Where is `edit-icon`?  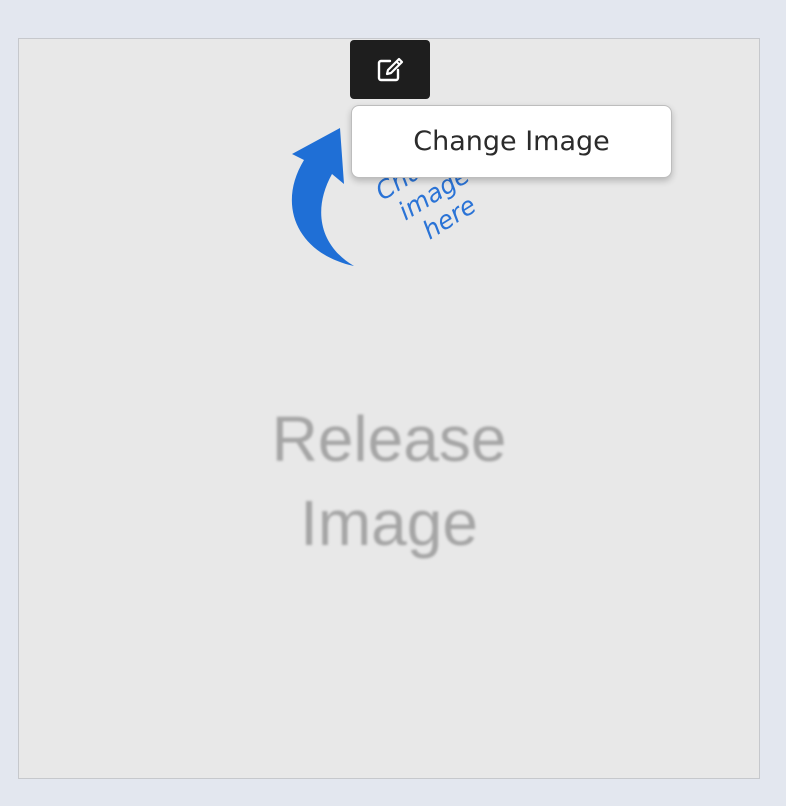 edit-icon is located at coordinates (390, 69).